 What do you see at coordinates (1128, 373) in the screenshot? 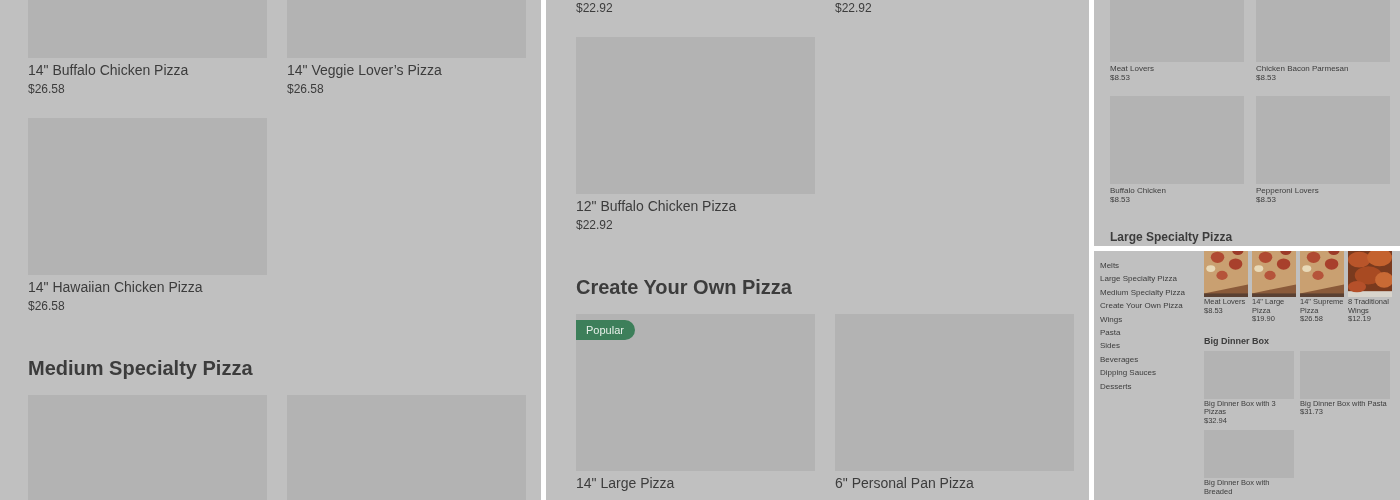
I see `category-link: Dipping Sauces` at bounding box center [1128, 373].